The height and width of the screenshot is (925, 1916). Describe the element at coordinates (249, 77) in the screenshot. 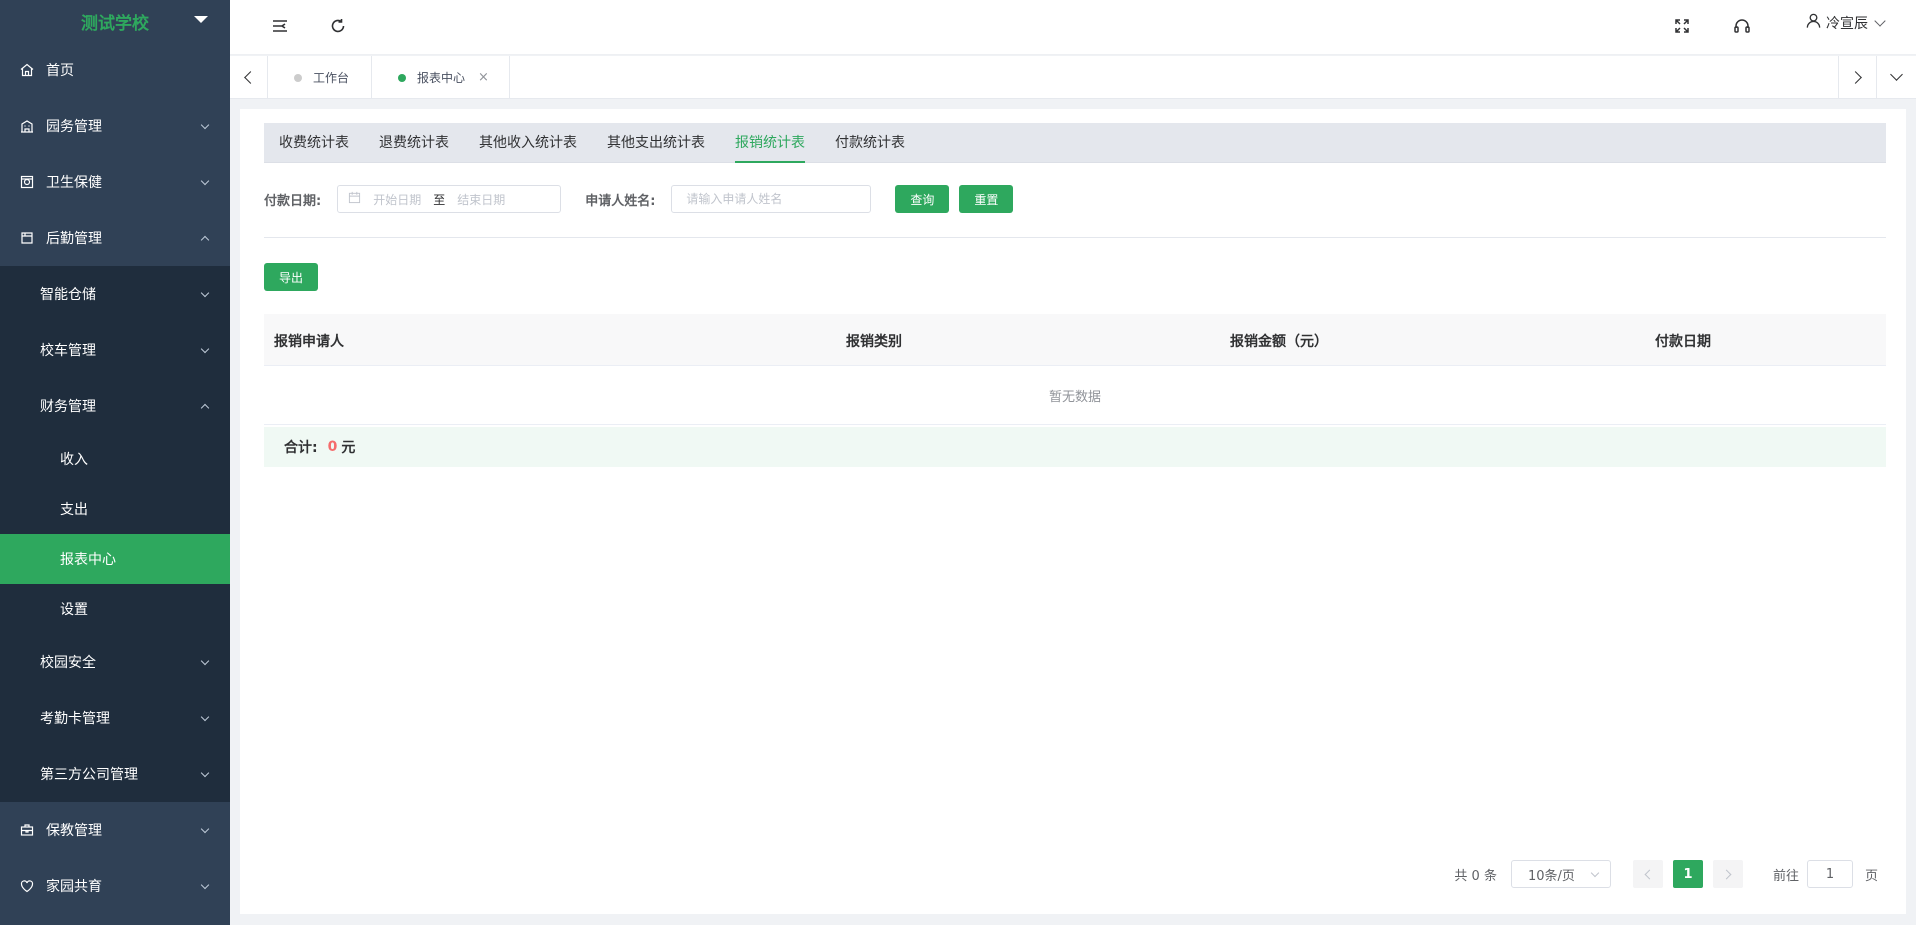

I see `tags-scroll-left-button` at that location.